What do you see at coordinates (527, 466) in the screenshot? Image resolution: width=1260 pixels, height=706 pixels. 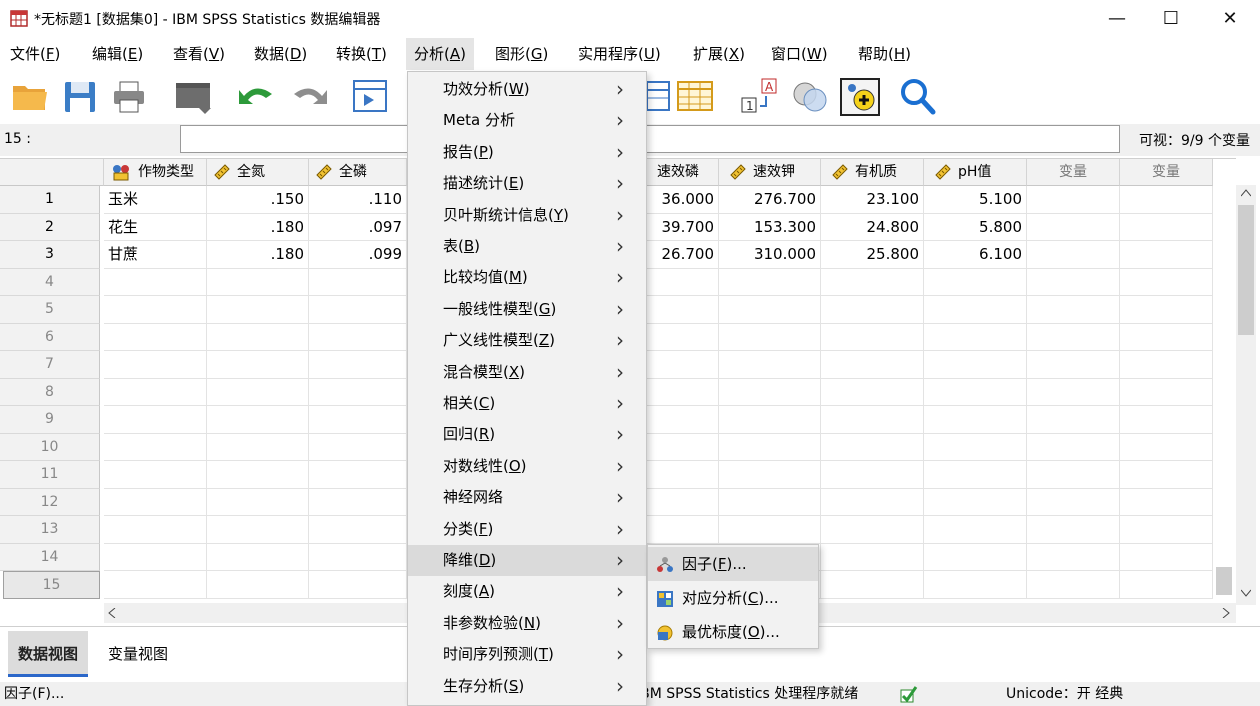 I see `menu-item-loglinear: 对数线性(O) ›` at bounding box center [527, 466].